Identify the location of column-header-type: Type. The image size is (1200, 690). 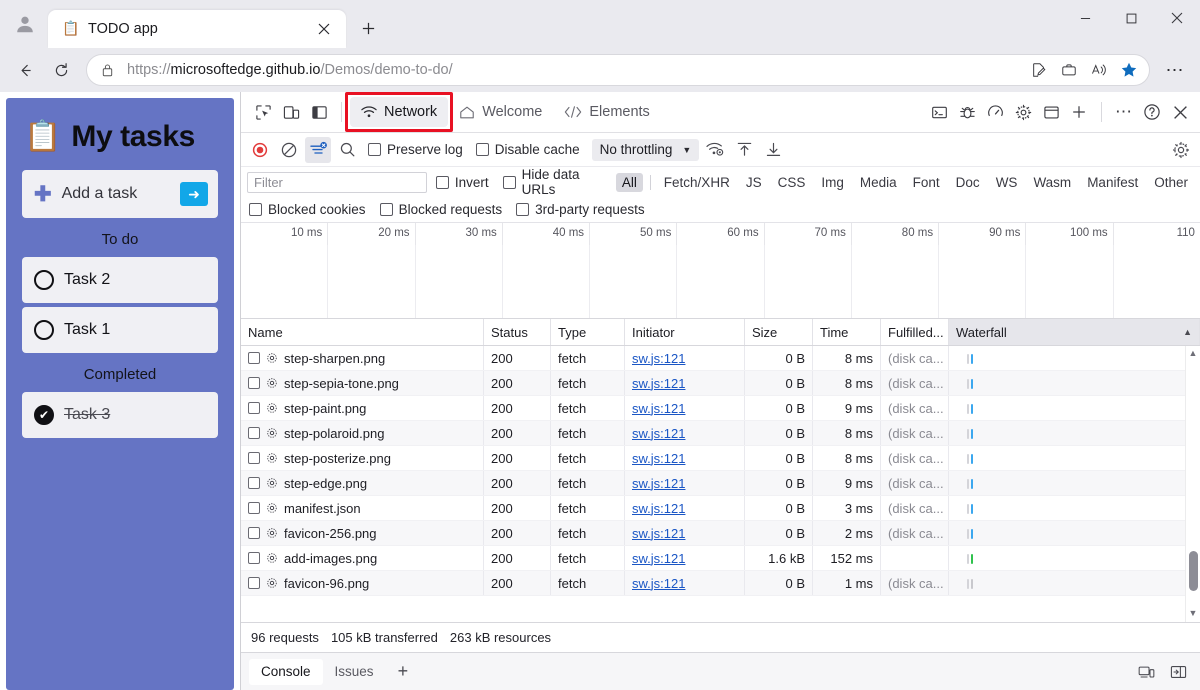
(588, 332).